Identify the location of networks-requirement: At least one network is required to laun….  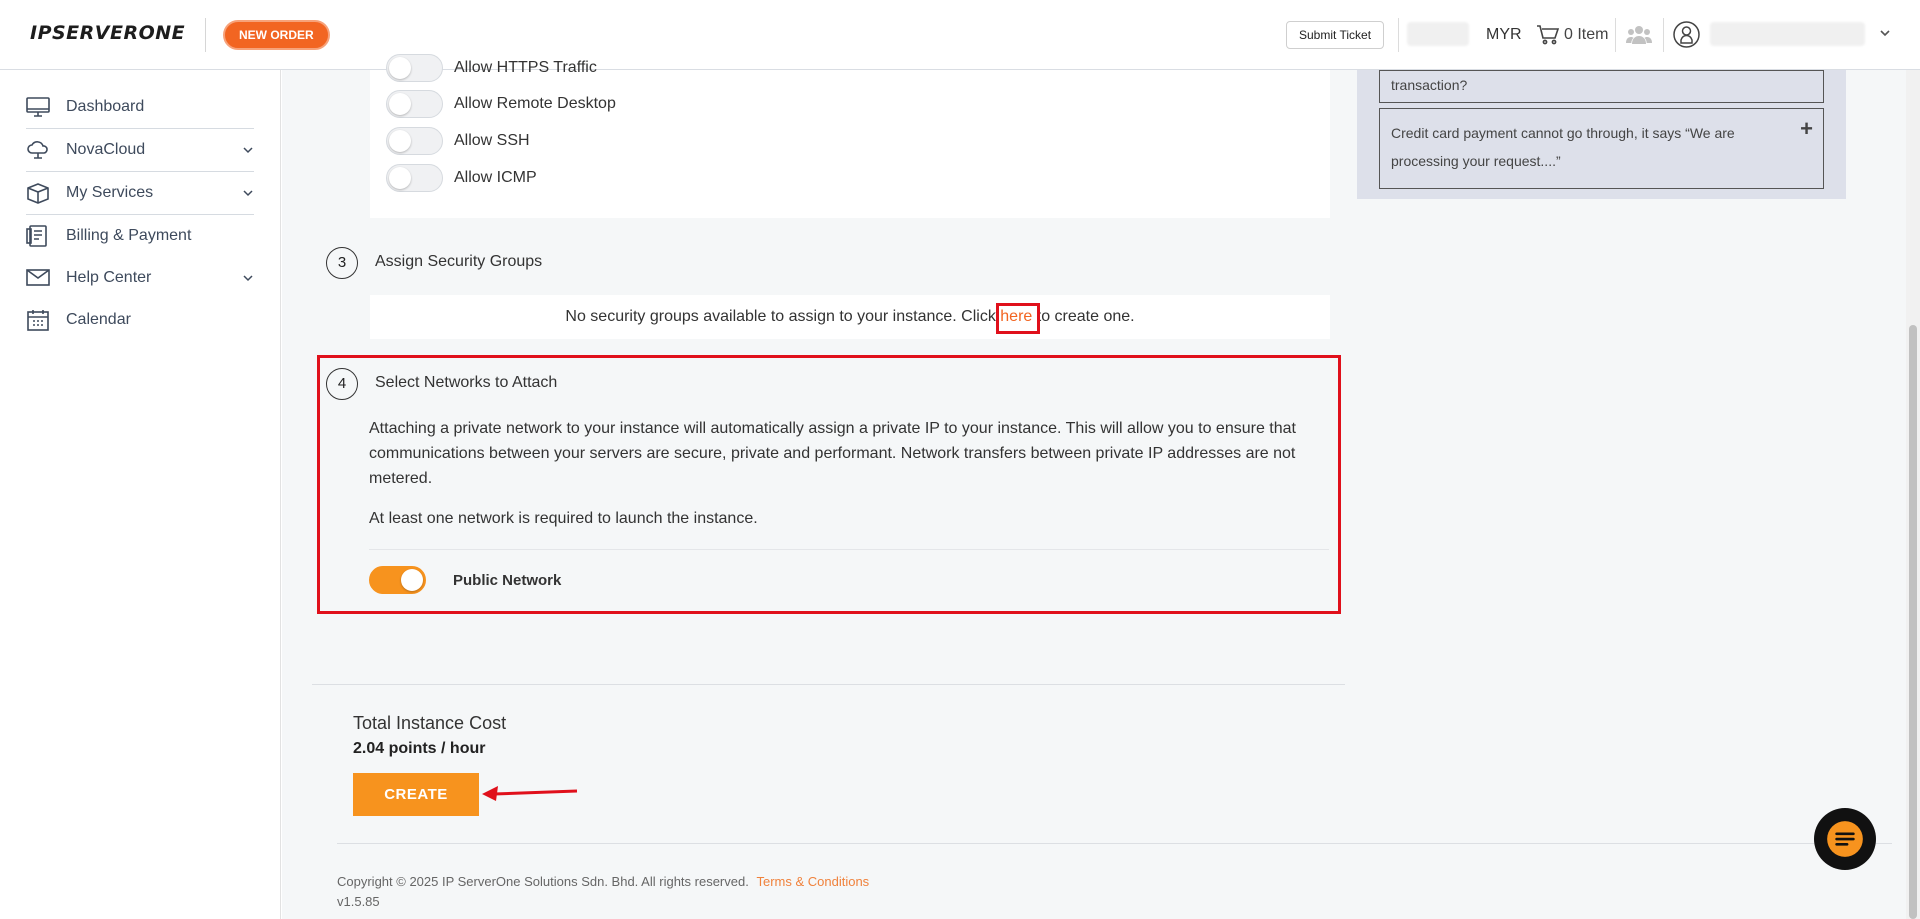
(563, 518).